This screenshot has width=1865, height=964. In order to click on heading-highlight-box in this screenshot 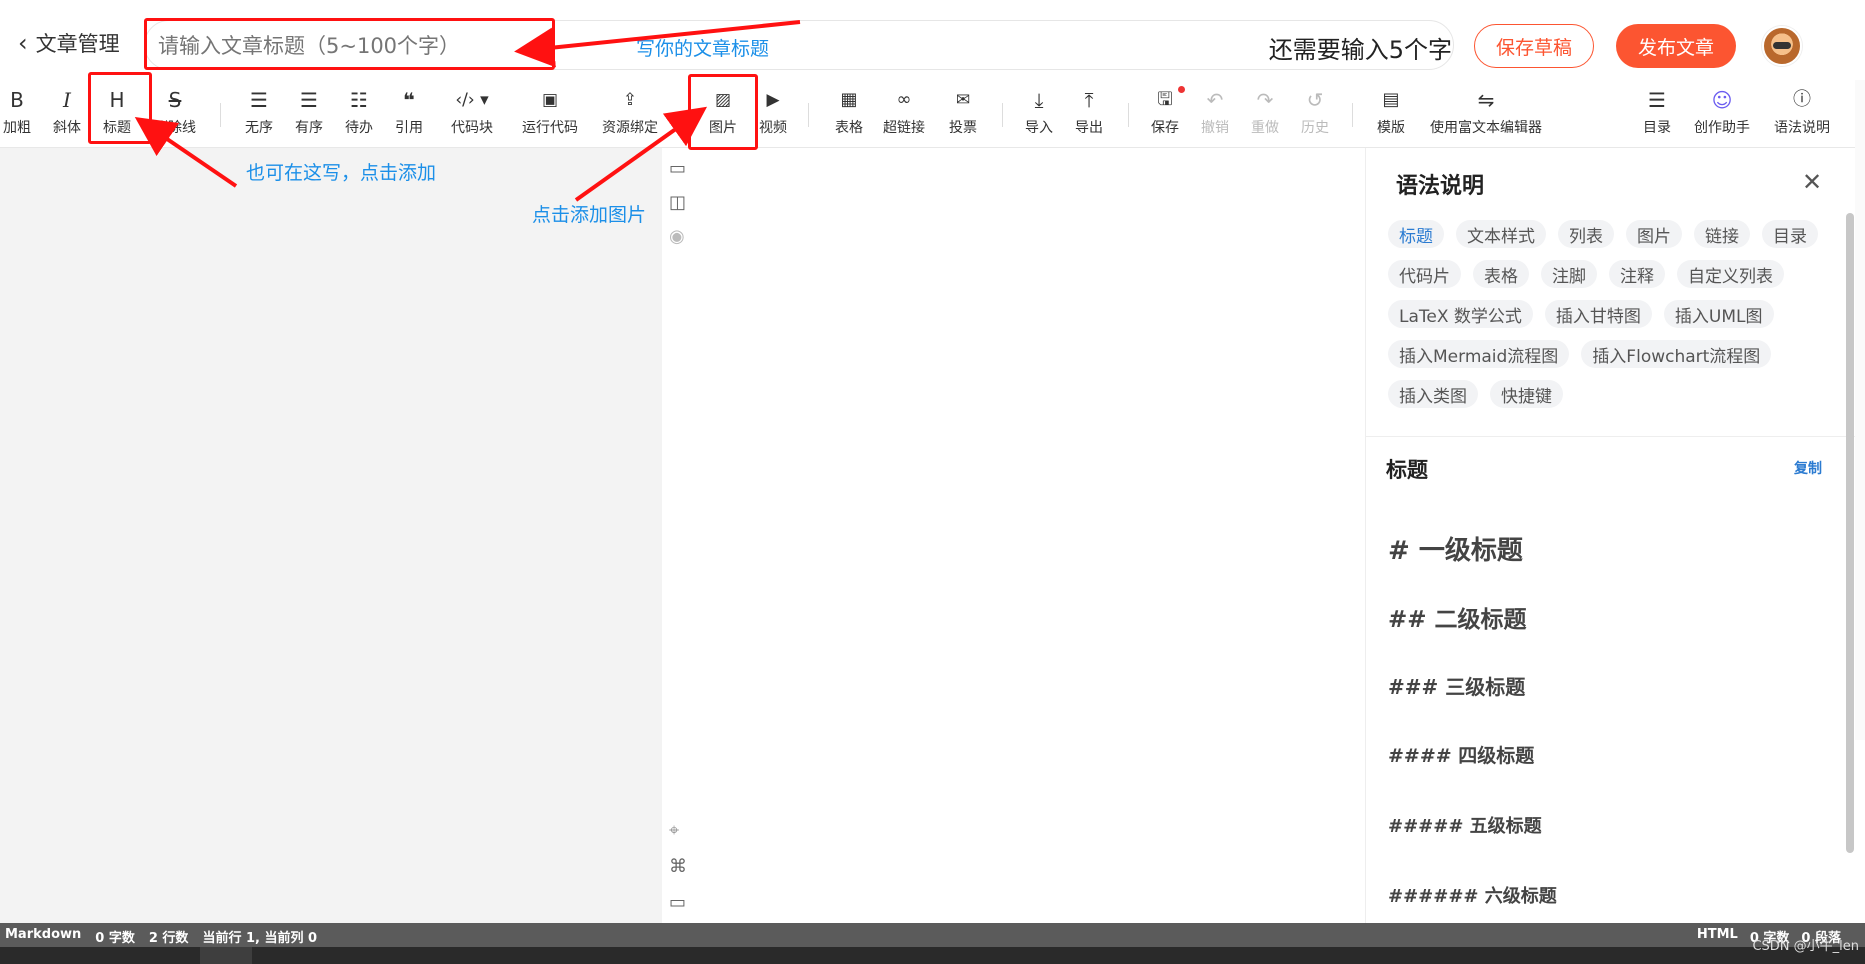, I will do `click(120, 108)`.